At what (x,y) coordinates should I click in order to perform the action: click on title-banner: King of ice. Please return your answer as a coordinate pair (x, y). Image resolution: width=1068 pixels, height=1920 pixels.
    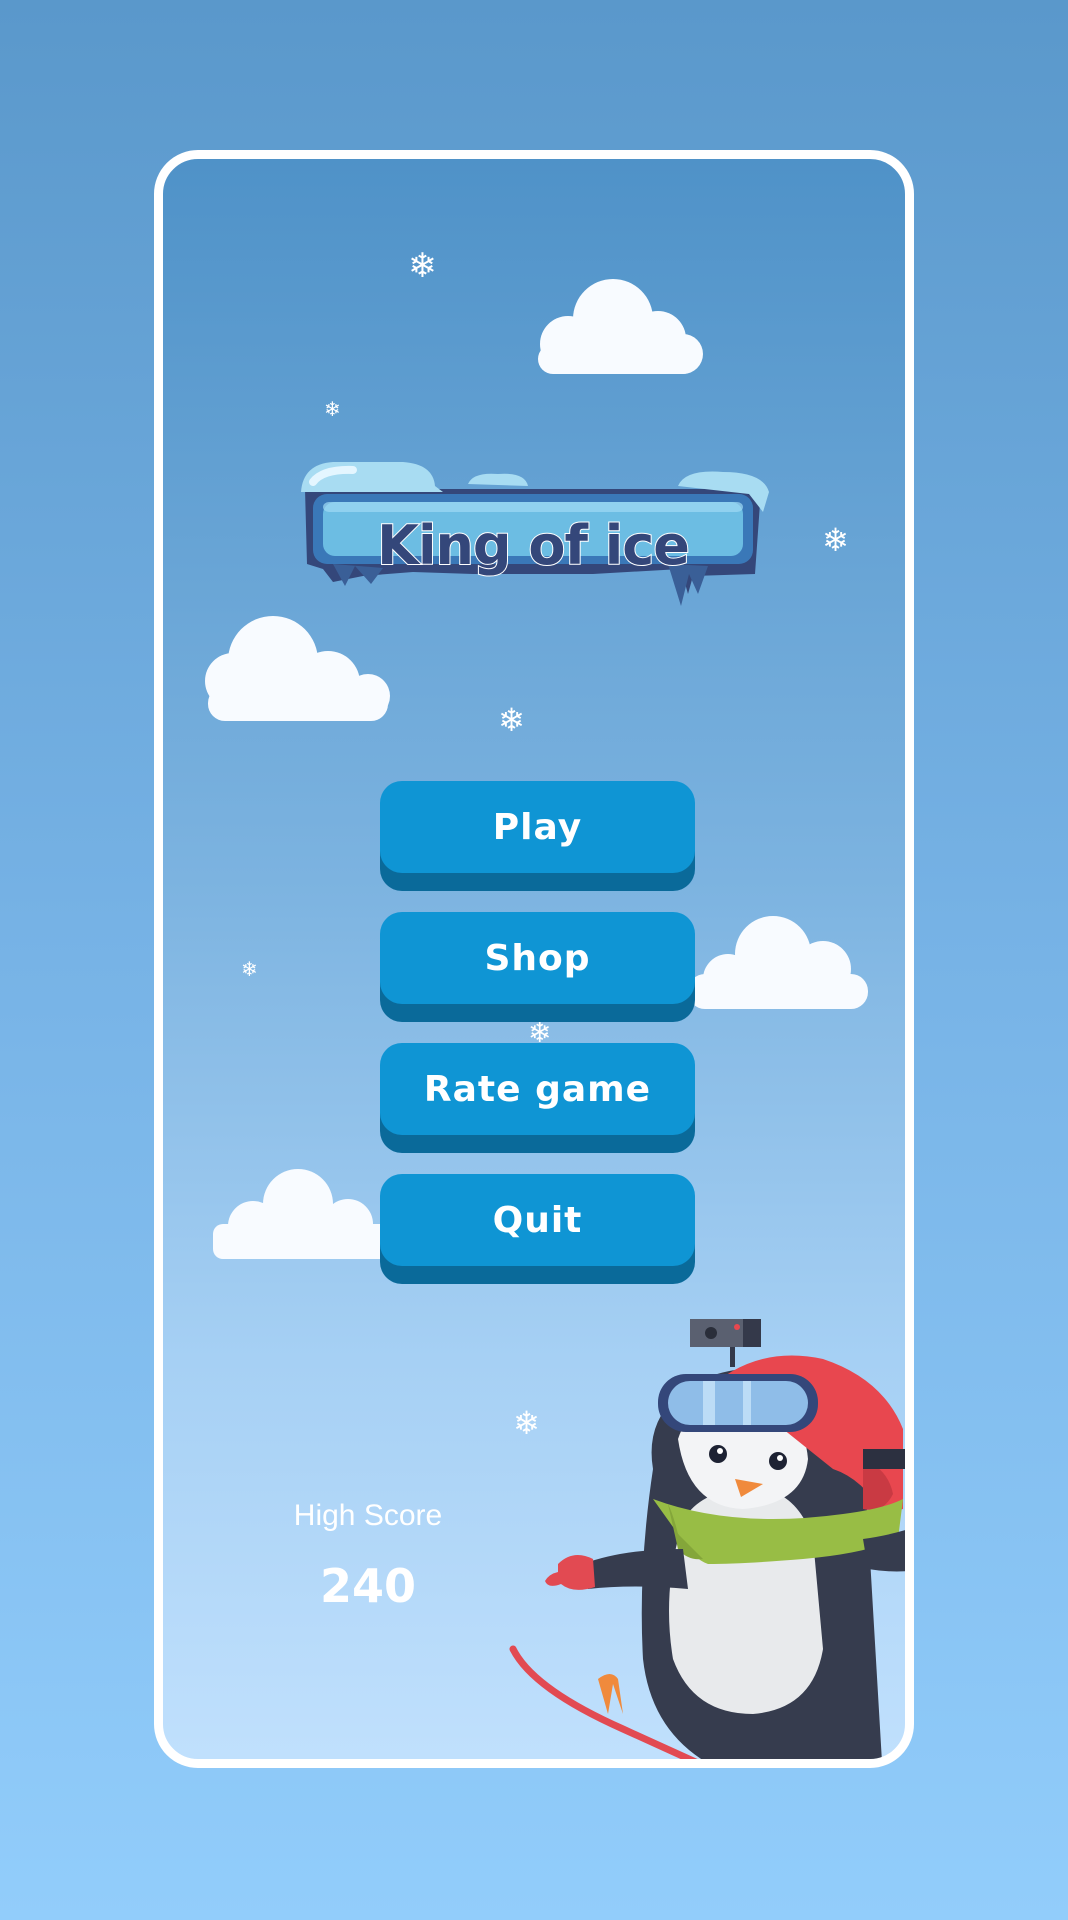
    Looking at the image, I should click on (533, 534).